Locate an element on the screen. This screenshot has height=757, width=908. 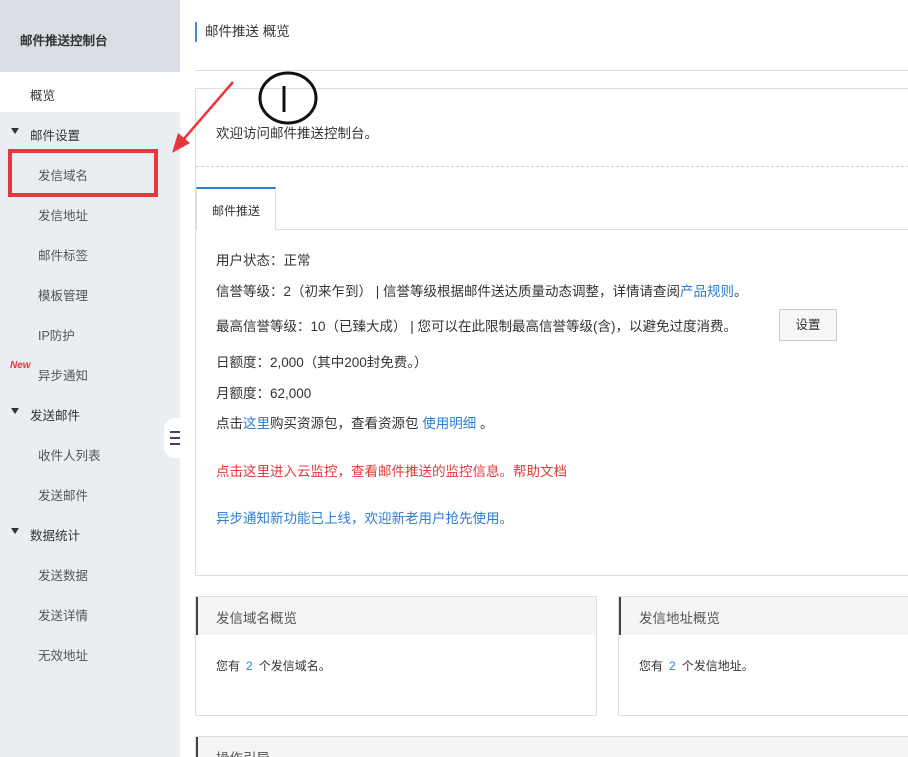
tab-underline is located at coordinates (552, 229).